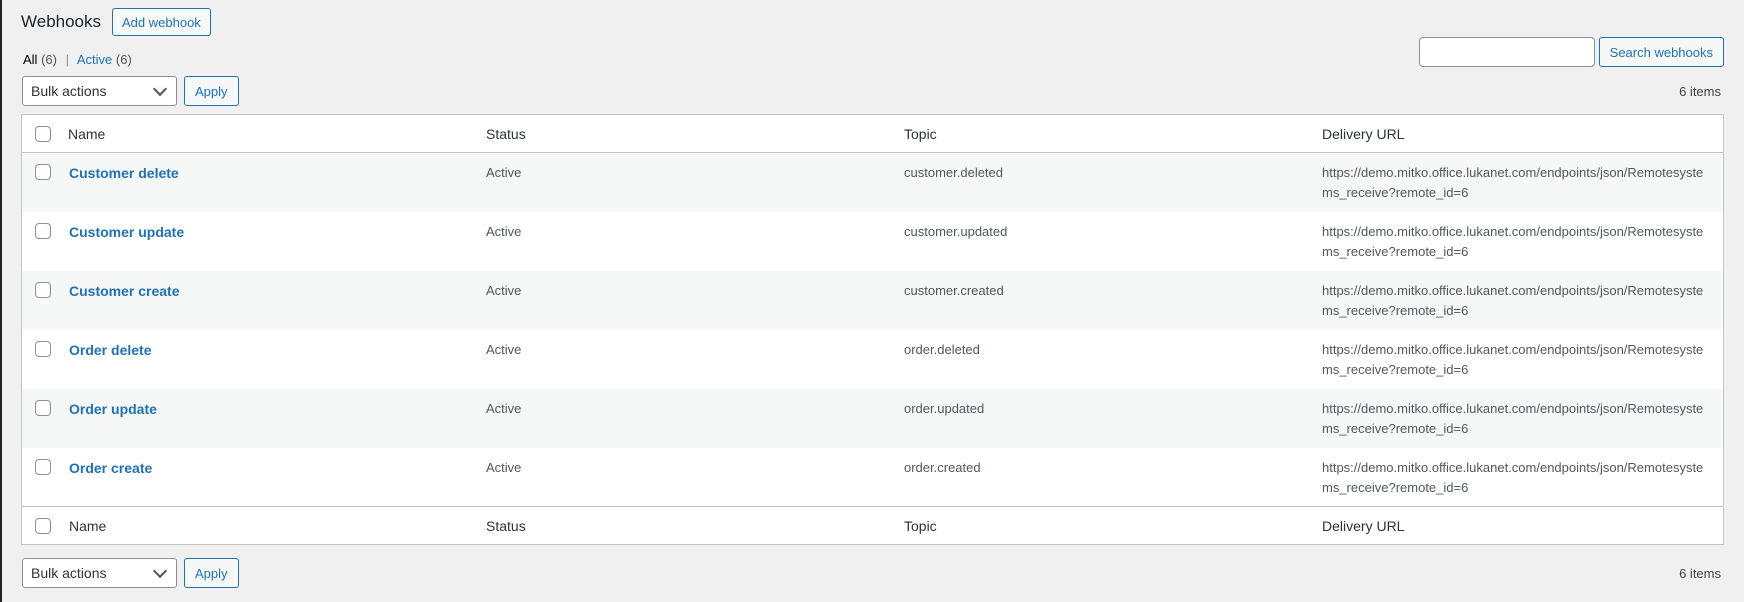 Image resolution: width=1744 pixels, height=602 pixels. Describe the element at coordinates (49, 59) in the screenshot. I see `filter-all-count: (6)` at that location.